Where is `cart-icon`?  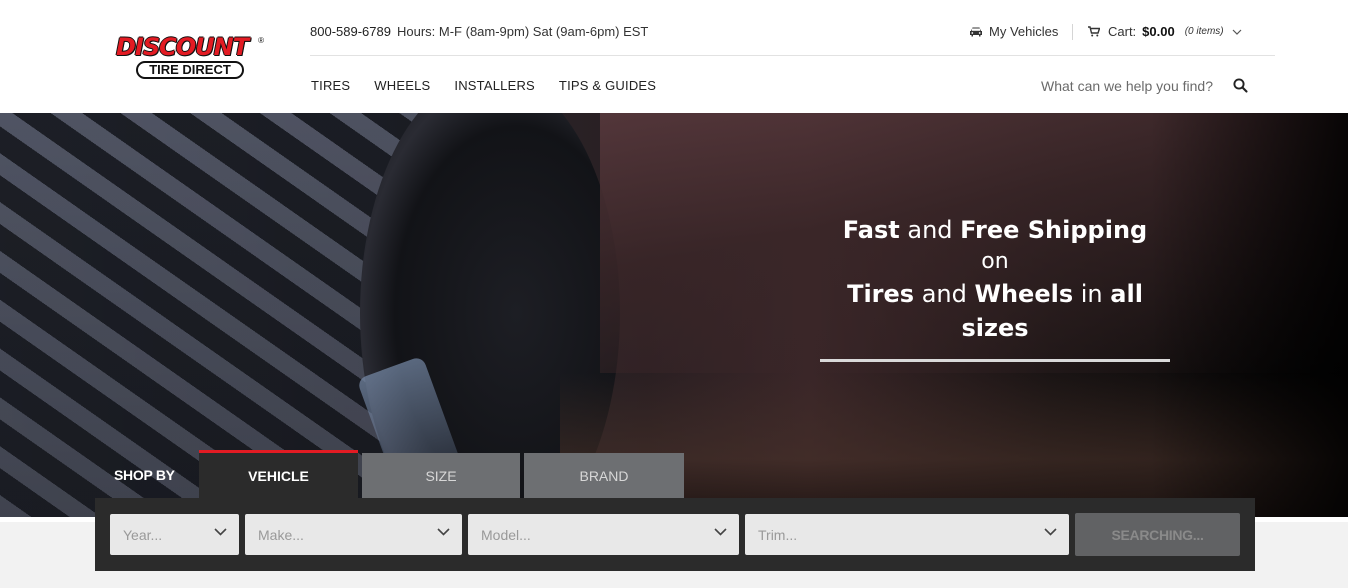 cart-icon is located at coordinates (1094, 31).